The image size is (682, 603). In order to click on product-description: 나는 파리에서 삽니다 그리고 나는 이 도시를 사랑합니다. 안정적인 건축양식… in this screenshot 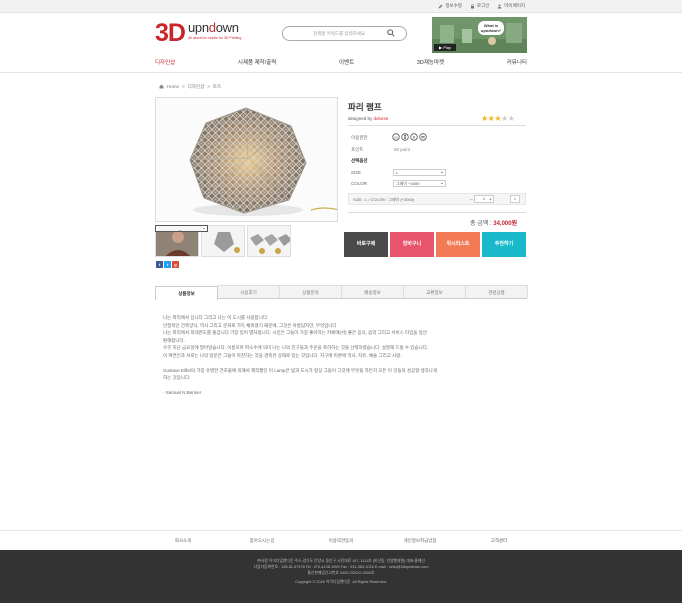, I will do `click(343, 355)`.